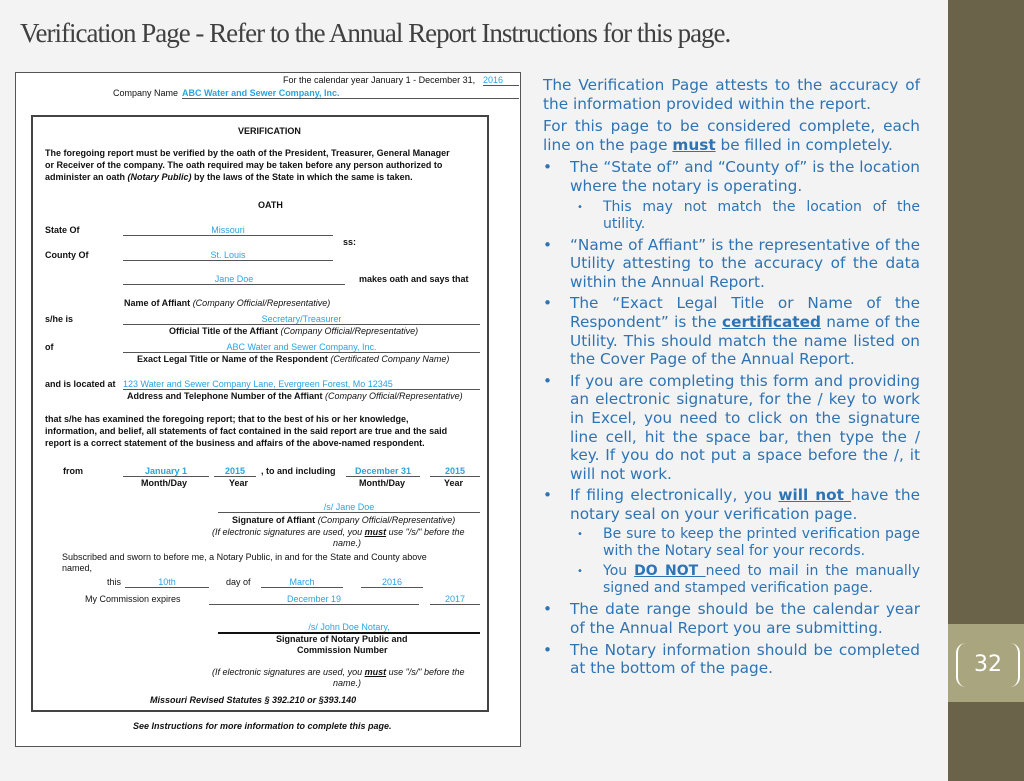  What do you see at coordinates (228, 255) in the screenshot?
I see `county-value: St. Louis` at bounding box center [228, 255].